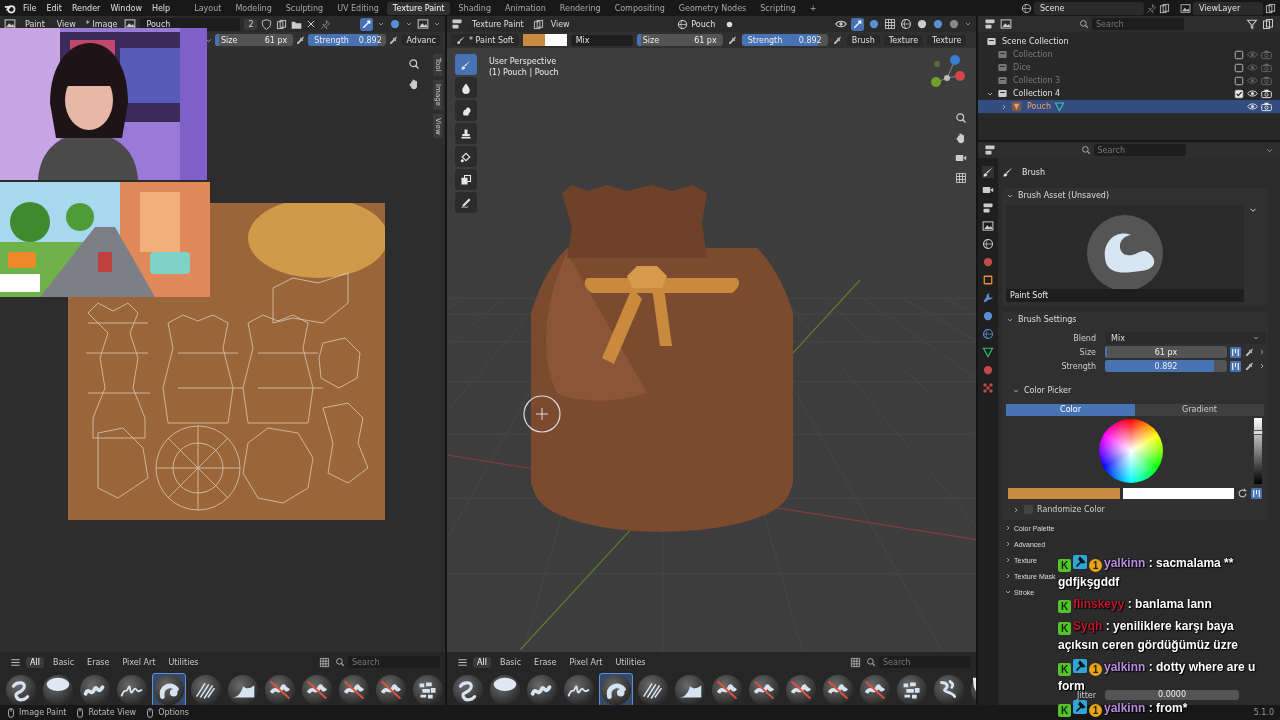  What do you see at coordinates (712, 8) in the screenshot?
I see `workspace-tab: Geometry Nodes` at bounding box center [712, 8].